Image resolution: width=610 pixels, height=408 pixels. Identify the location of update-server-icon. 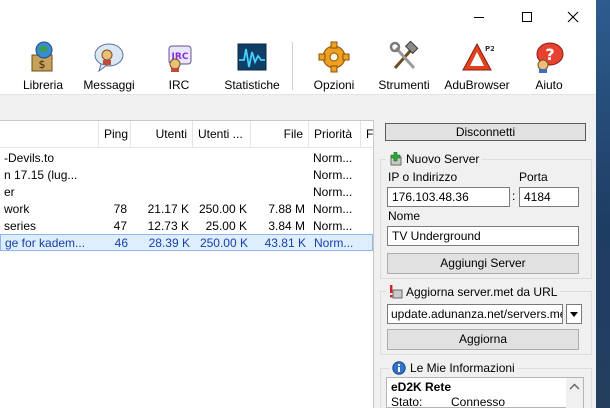
(396, 292).